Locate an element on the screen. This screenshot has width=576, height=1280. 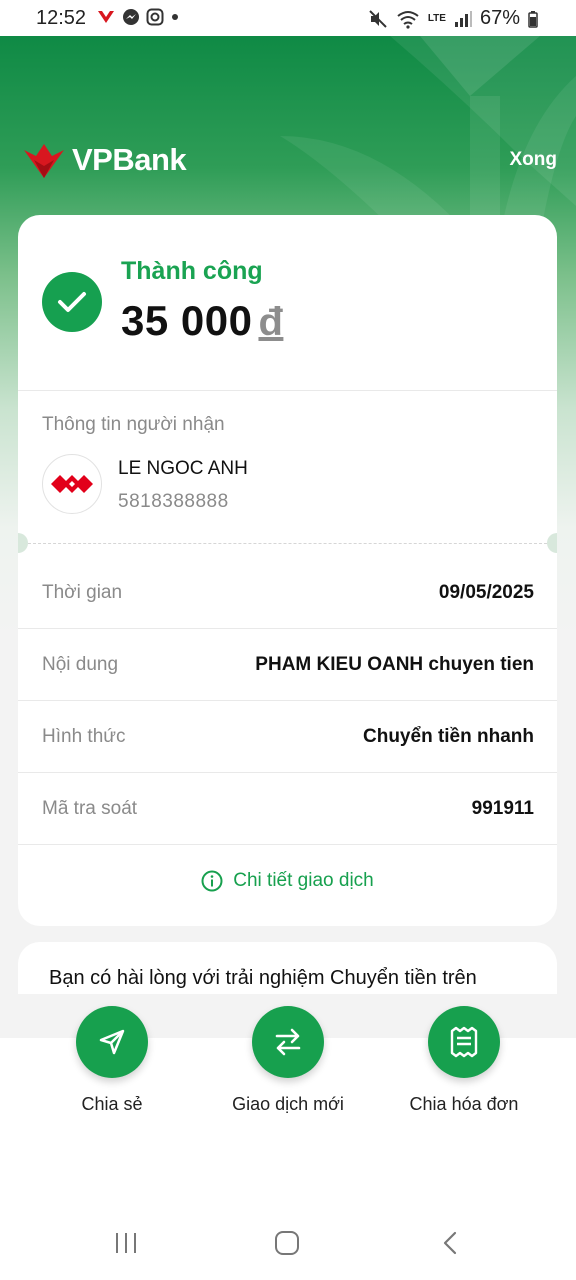
detail-row-content: Nội dung PHAM KIEU OANH chuyen tien is located at coordinates (287, 665).